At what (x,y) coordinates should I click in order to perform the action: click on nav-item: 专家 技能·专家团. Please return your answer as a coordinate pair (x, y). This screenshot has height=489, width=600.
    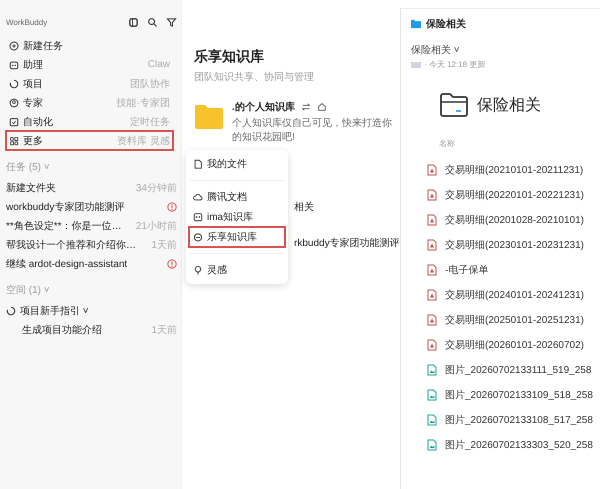
    Looking at the image, I should click on (89, 102).